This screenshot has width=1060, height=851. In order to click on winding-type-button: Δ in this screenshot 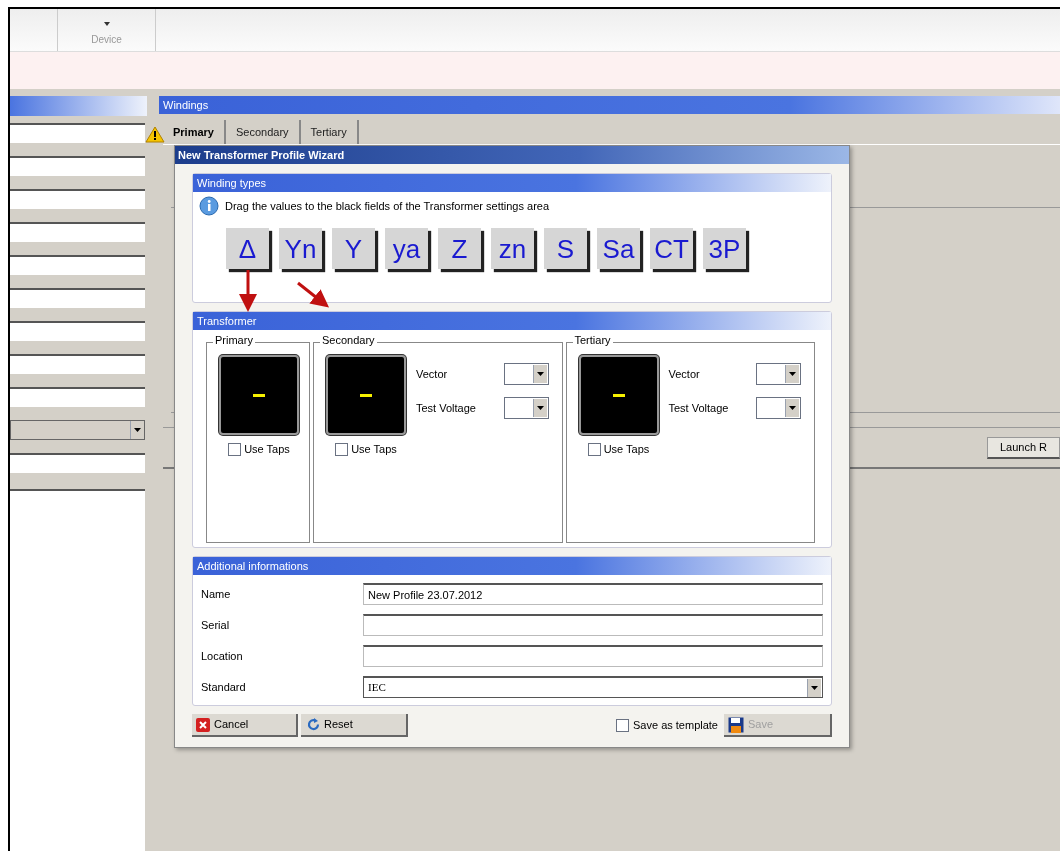, I will do `click(247, 248)`.